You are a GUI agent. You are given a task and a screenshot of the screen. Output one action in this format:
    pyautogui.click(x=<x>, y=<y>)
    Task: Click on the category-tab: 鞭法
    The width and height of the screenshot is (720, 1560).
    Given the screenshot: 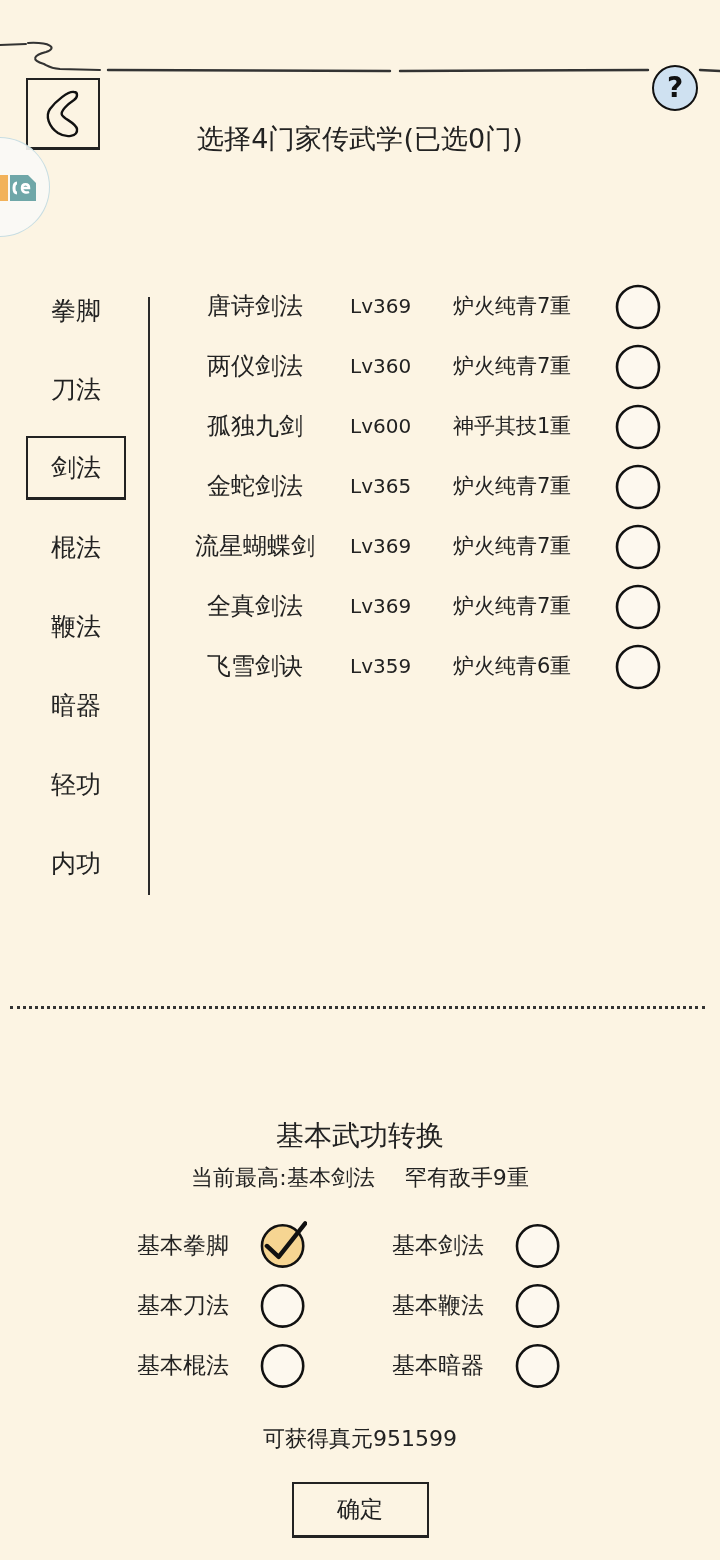 What is the action you would take?
    pyautogui.click(x=76, y=626)
    